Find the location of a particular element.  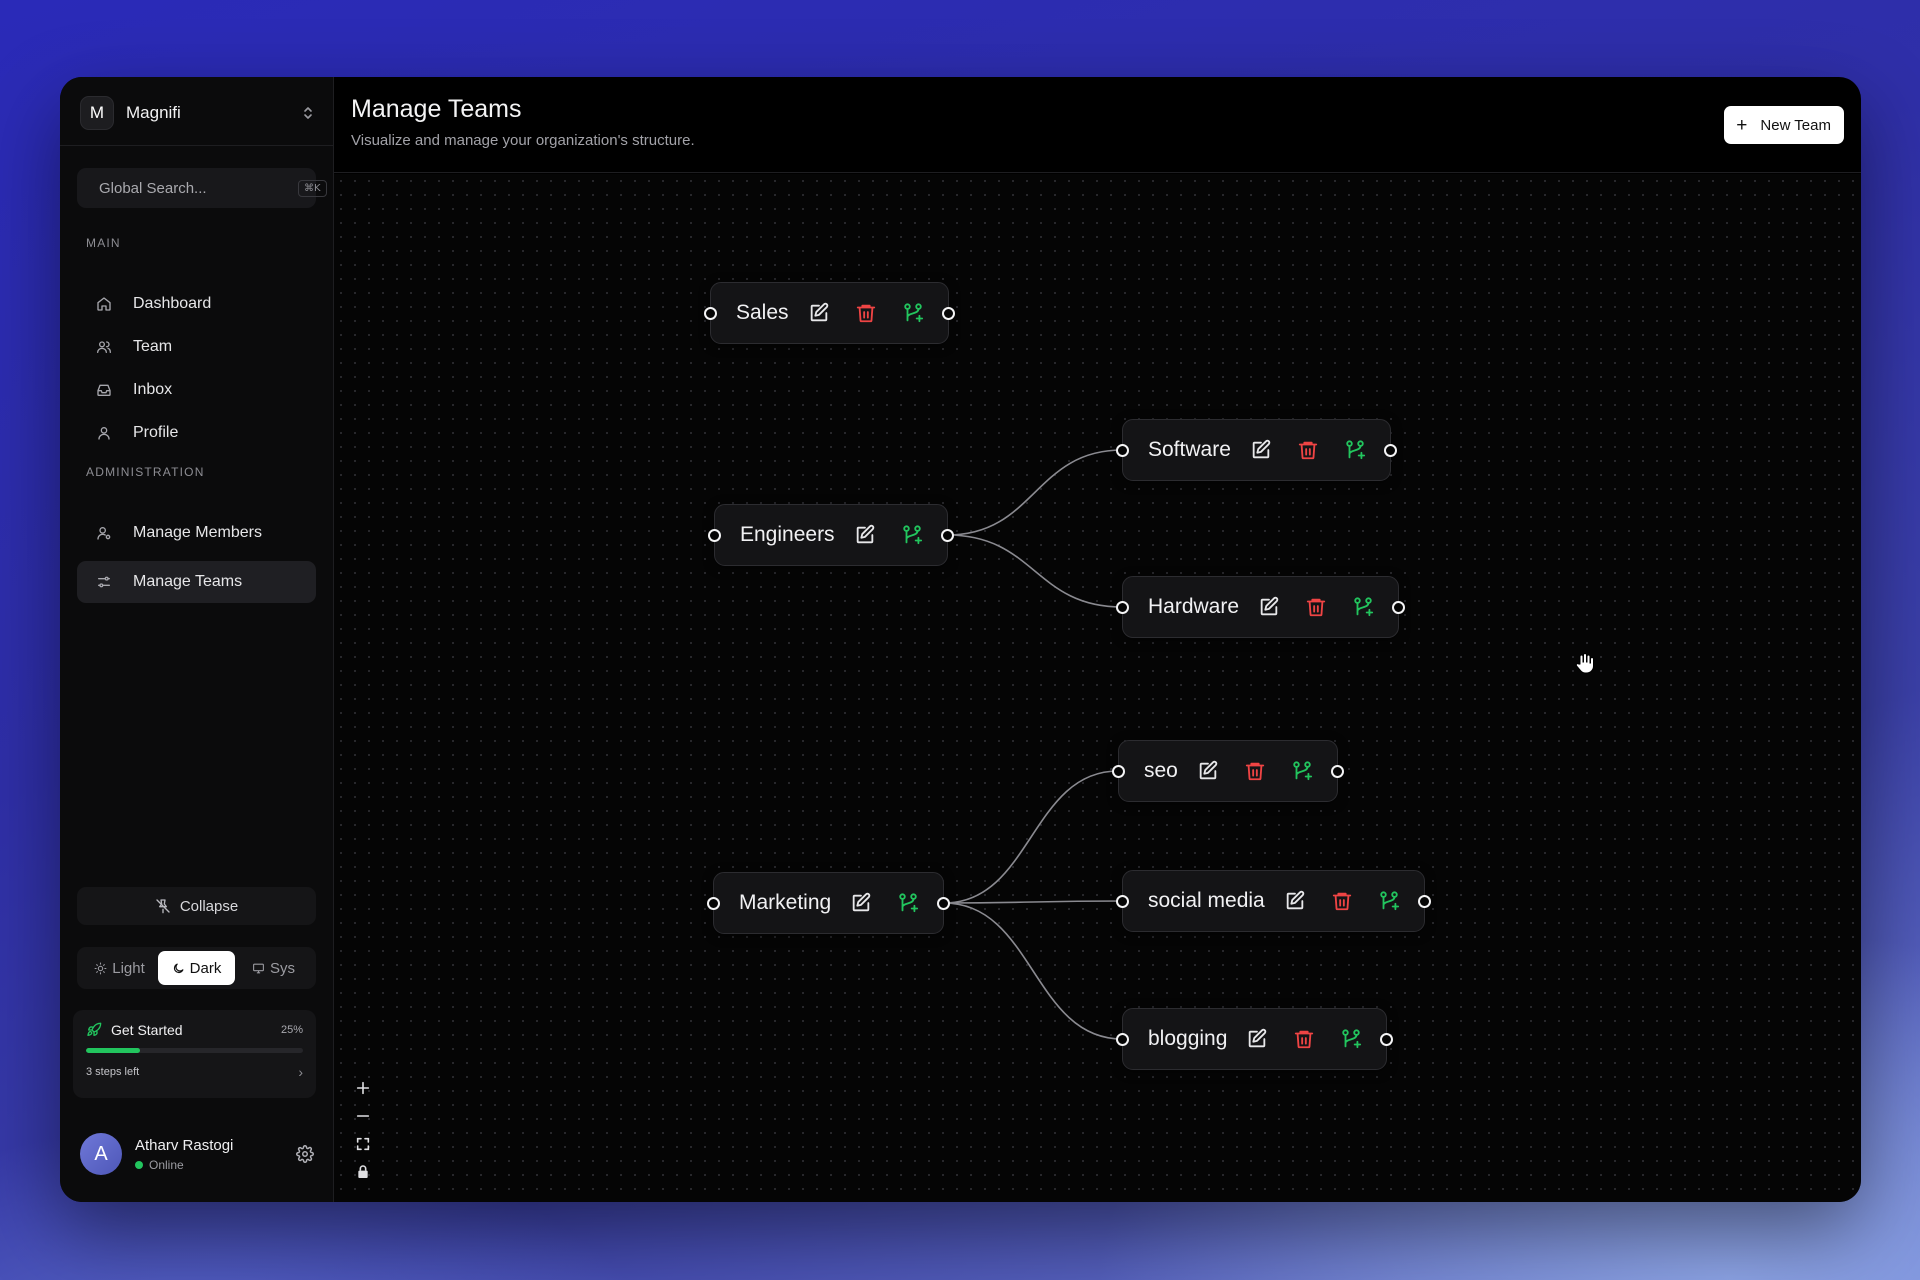

plus-icon: + is located at coordinates (1742, 125).